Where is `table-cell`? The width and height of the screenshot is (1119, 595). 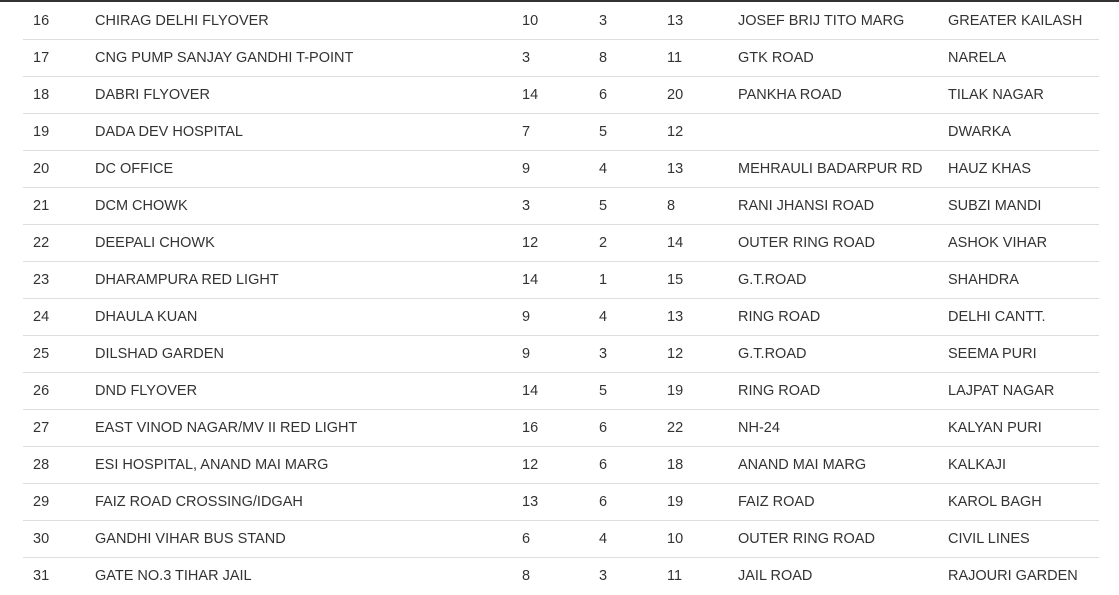
table-cell is located at coordinates (843, 132).